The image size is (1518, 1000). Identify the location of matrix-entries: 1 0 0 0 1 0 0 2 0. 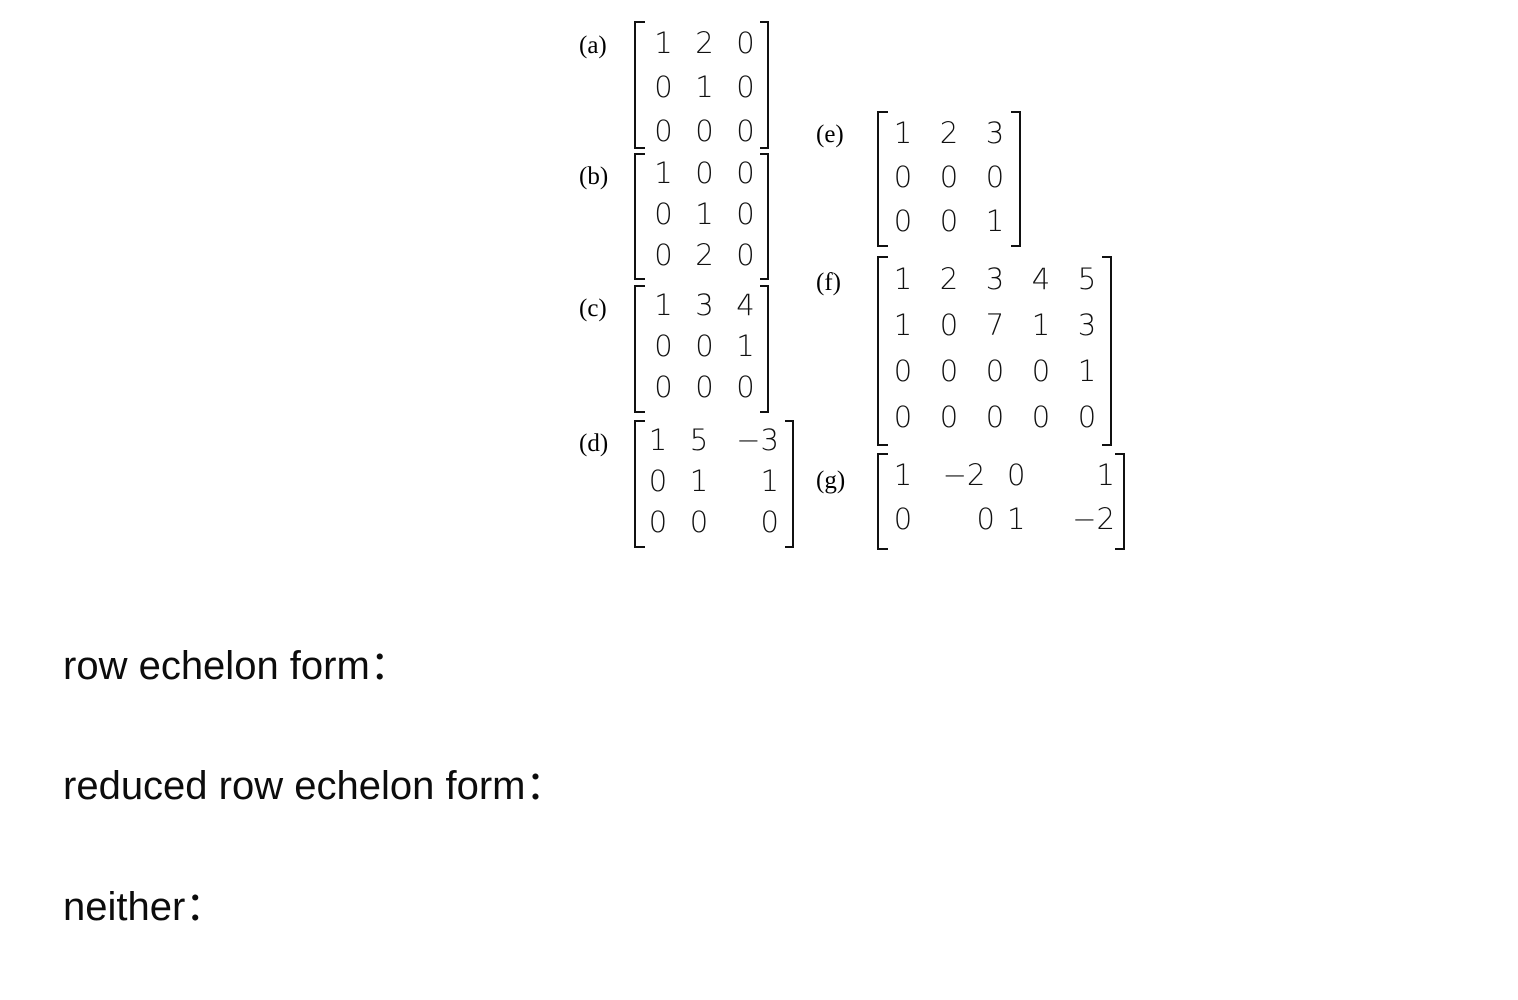
(704, 214).